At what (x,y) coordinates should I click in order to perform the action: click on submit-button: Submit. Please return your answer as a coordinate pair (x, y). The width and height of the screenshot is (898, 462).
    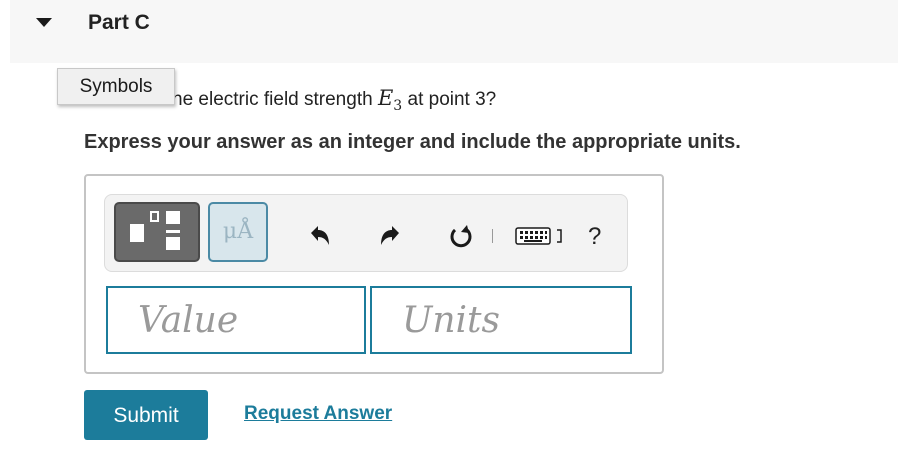
    Looking at the image, I should click on (146, 415).